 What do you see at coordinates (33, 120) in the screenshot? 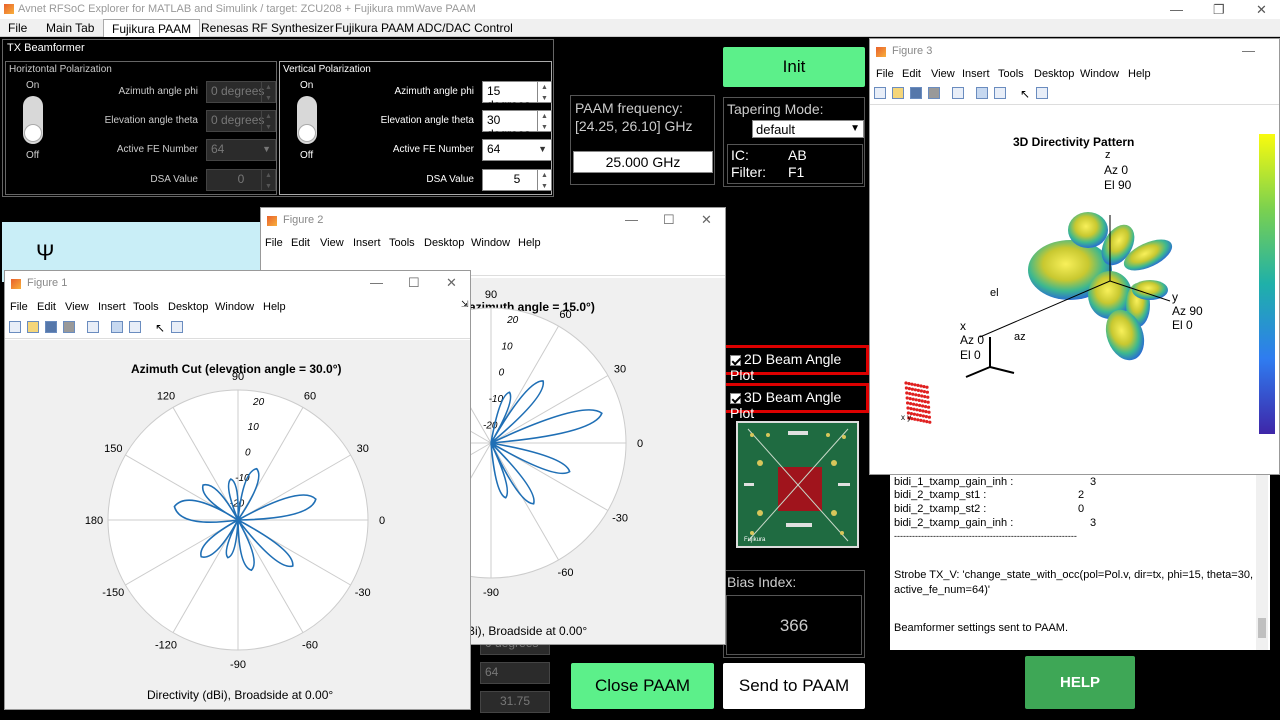
I see `horizontal-toggle` at bounding box center [33, 120].